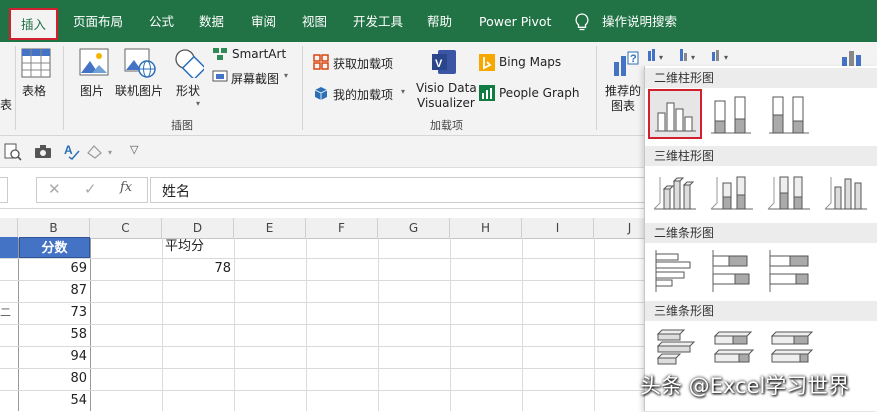  I want to click on cell-b2: 69, so click(53, 269).